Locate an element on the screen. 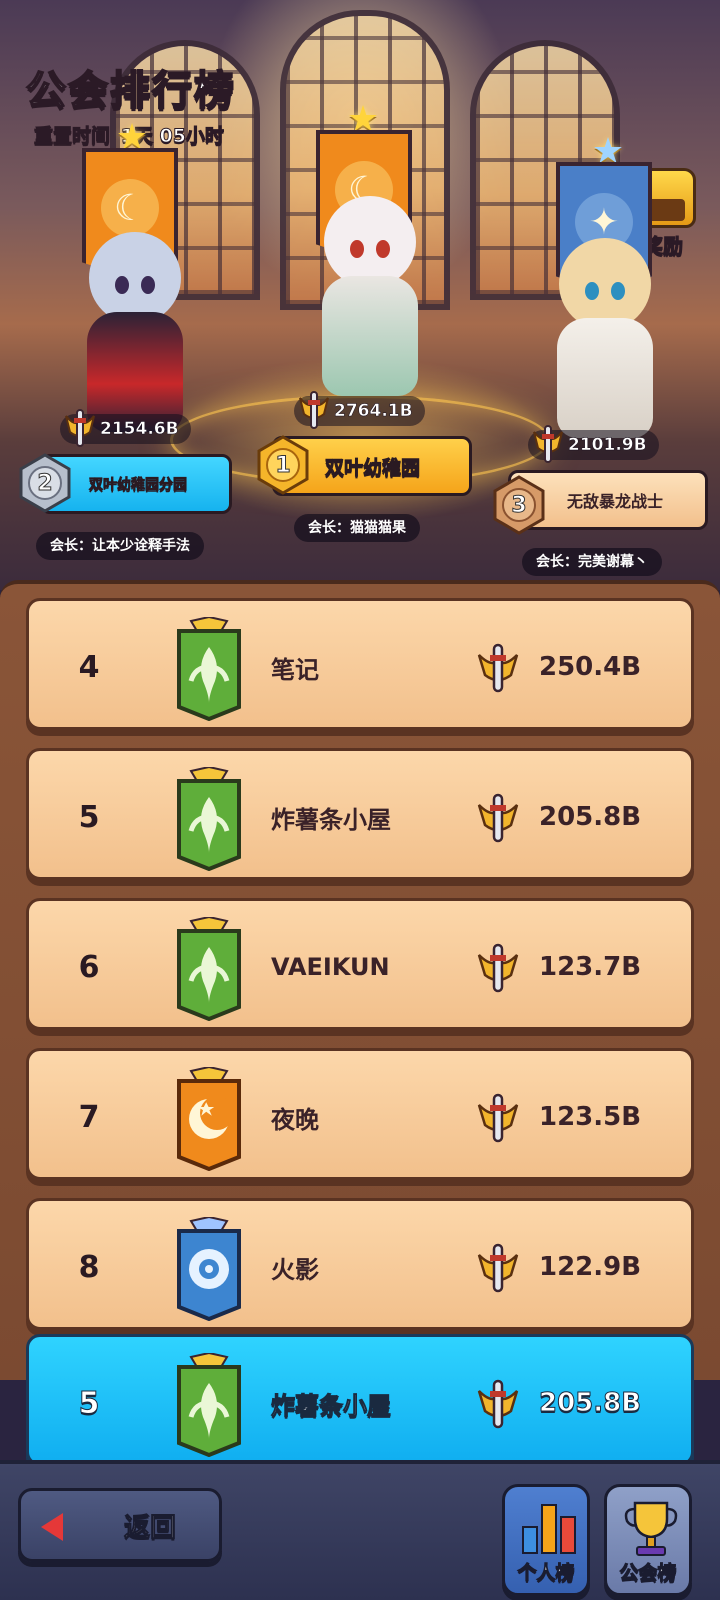  my-guild-row: 5 炸薯条小屋 205.8B is located at coordinates (360, 1400).